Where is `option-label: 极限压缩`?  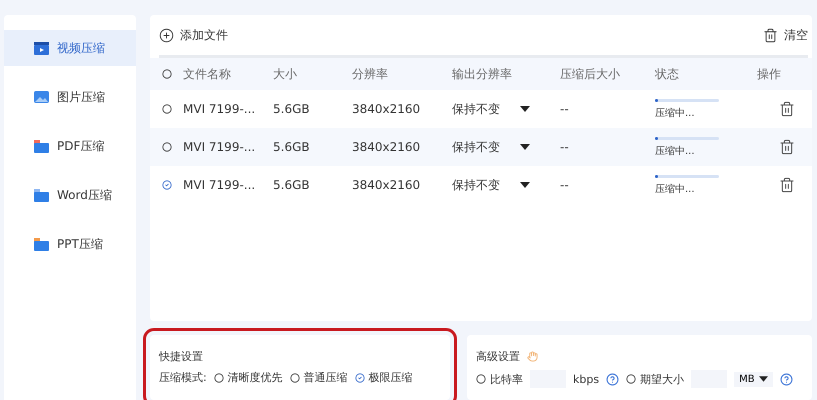 option-label: 极限压缩 is located at coordinates (390, 377).